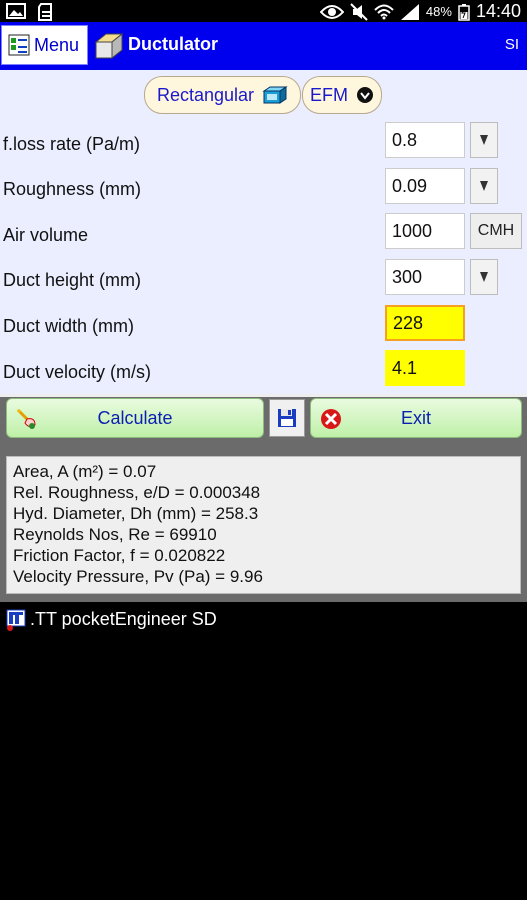 This screenshot has width=527, height=900. Describe the element at coordinates (464, 12) in the screenshot. I see `battery-icon` at that location.